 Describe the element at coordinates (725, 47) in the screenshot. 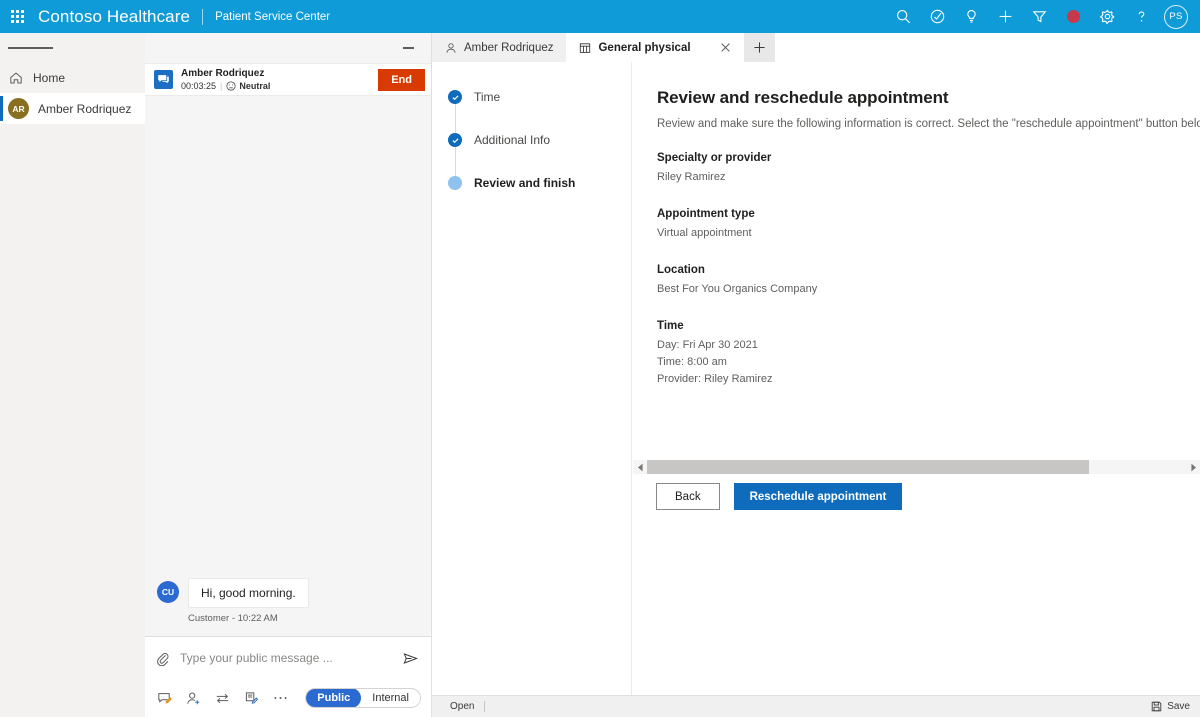

I see `close-icon` at that location.